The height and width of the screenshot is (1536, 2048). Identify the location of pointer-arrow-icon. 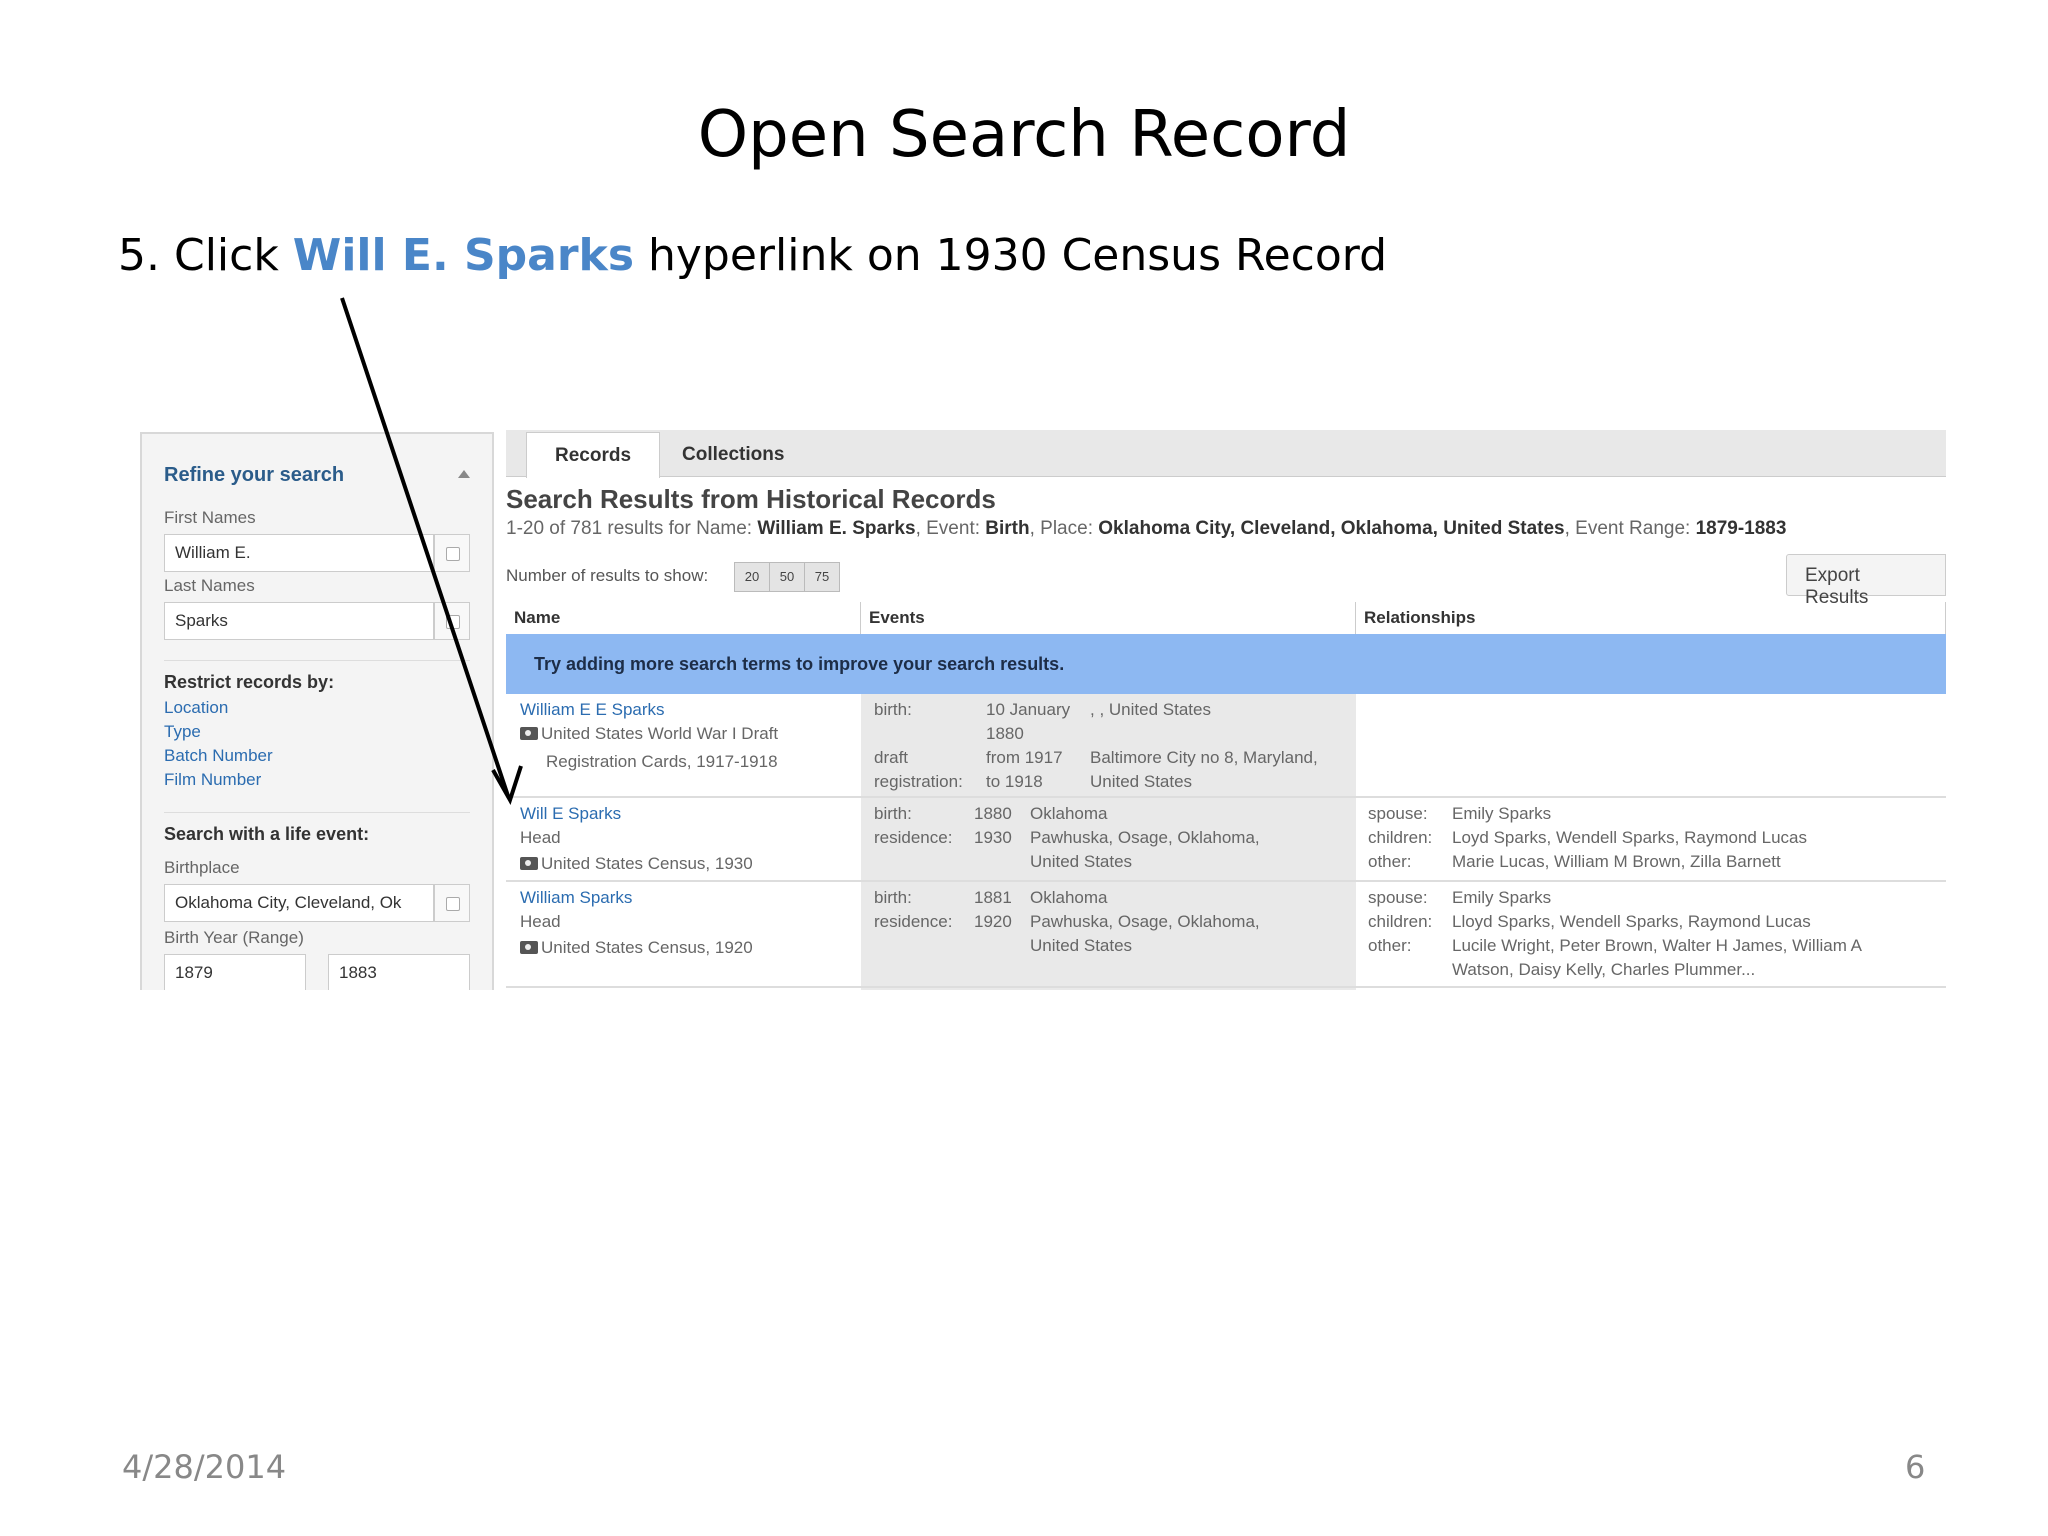
(431, 551).